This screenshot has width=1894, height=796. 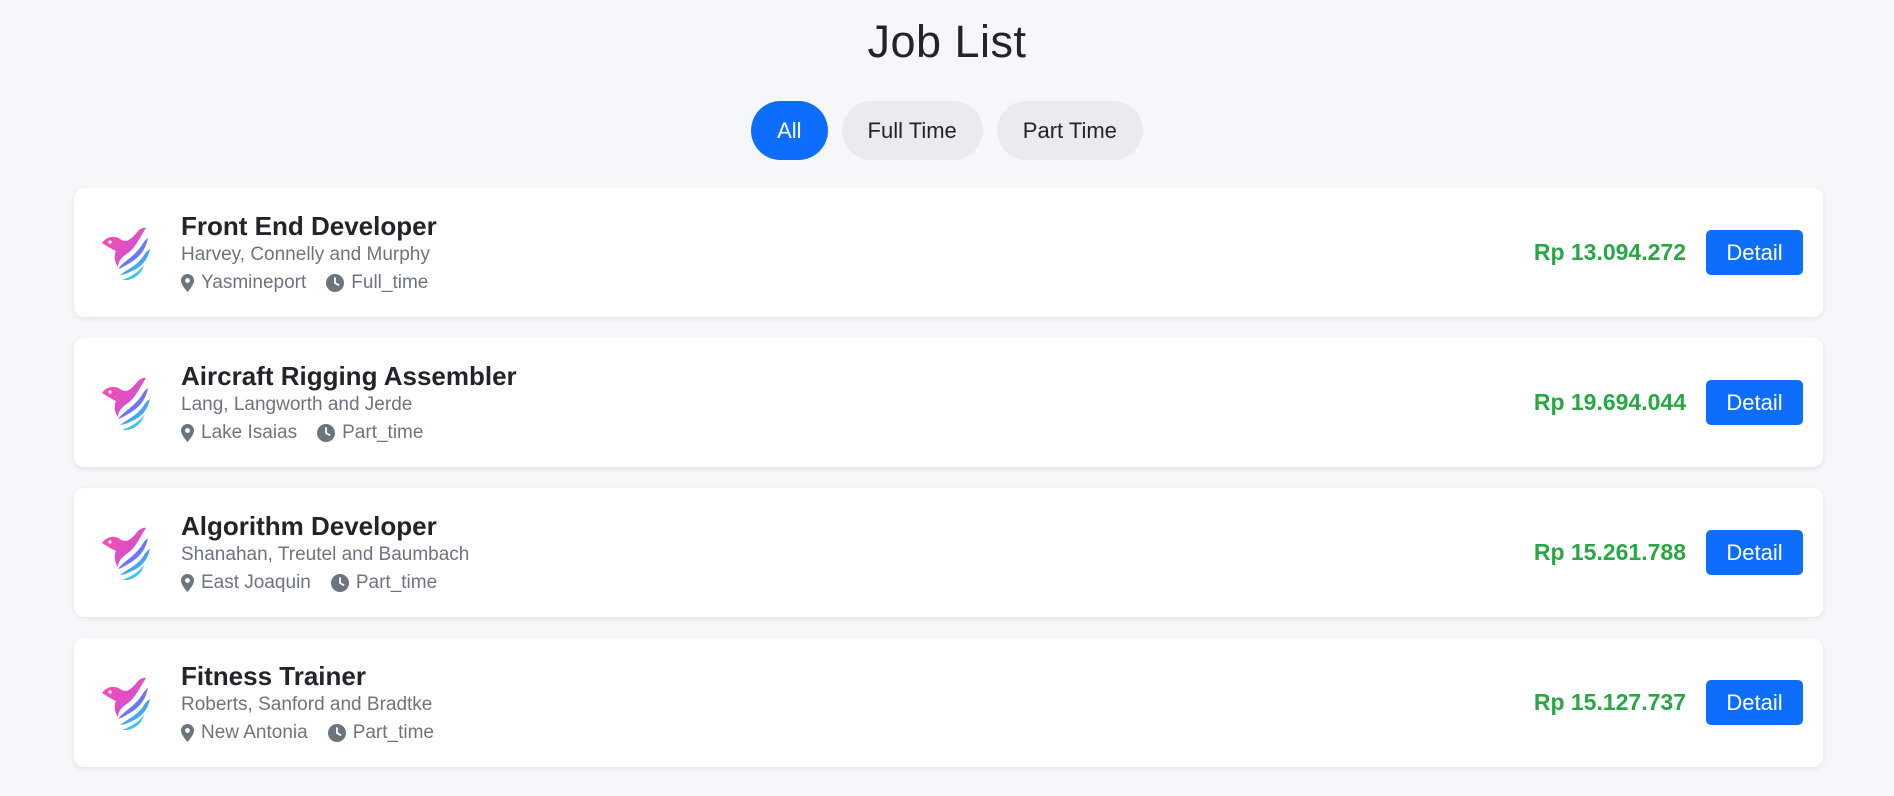 I want to click on job-salary: Rp 13.094.272, so click(x=1609, y=252).